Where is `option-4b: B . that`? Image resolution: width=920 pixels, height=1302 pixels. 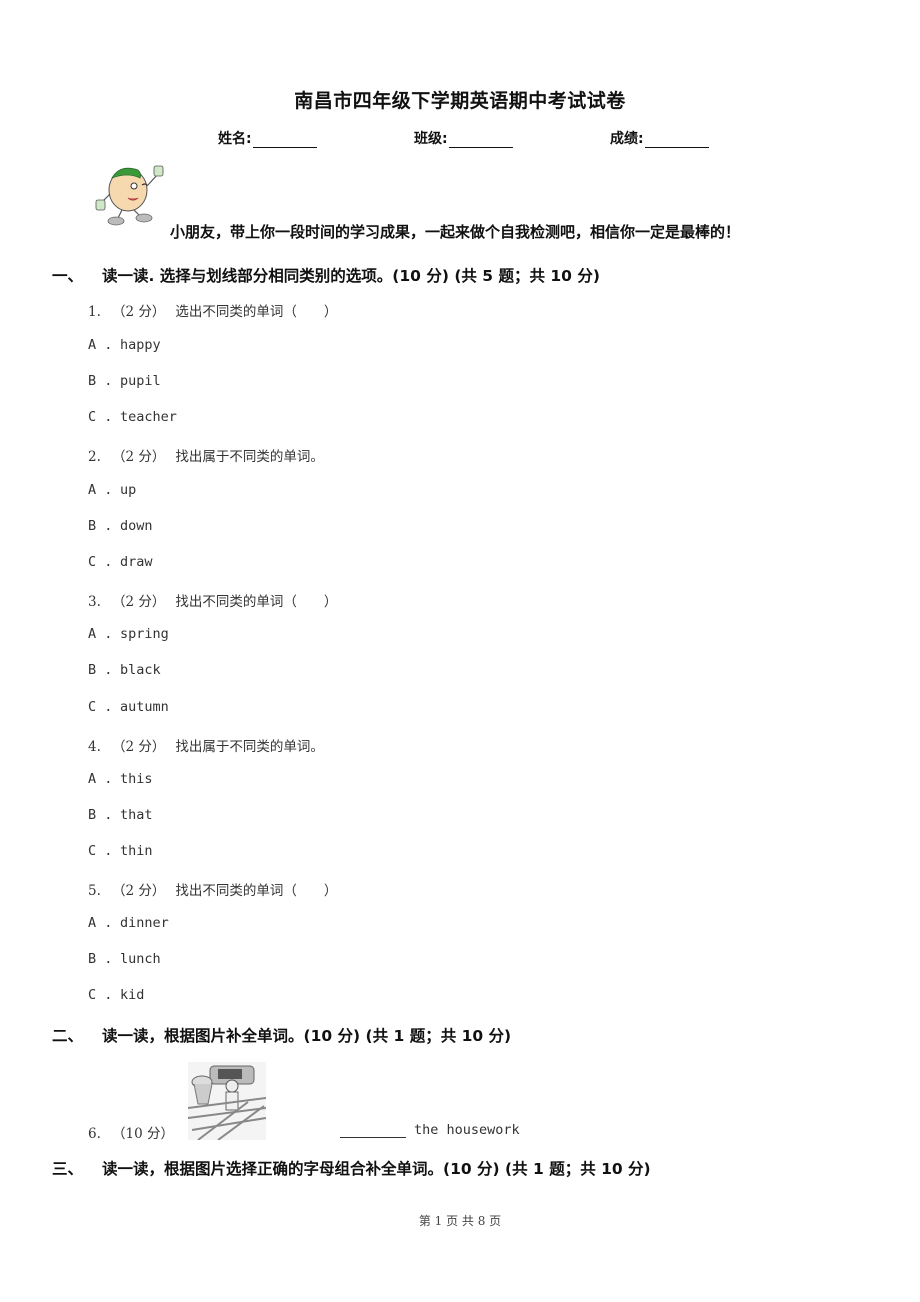 option-4b: B . that is located at coordinates (120, 815).